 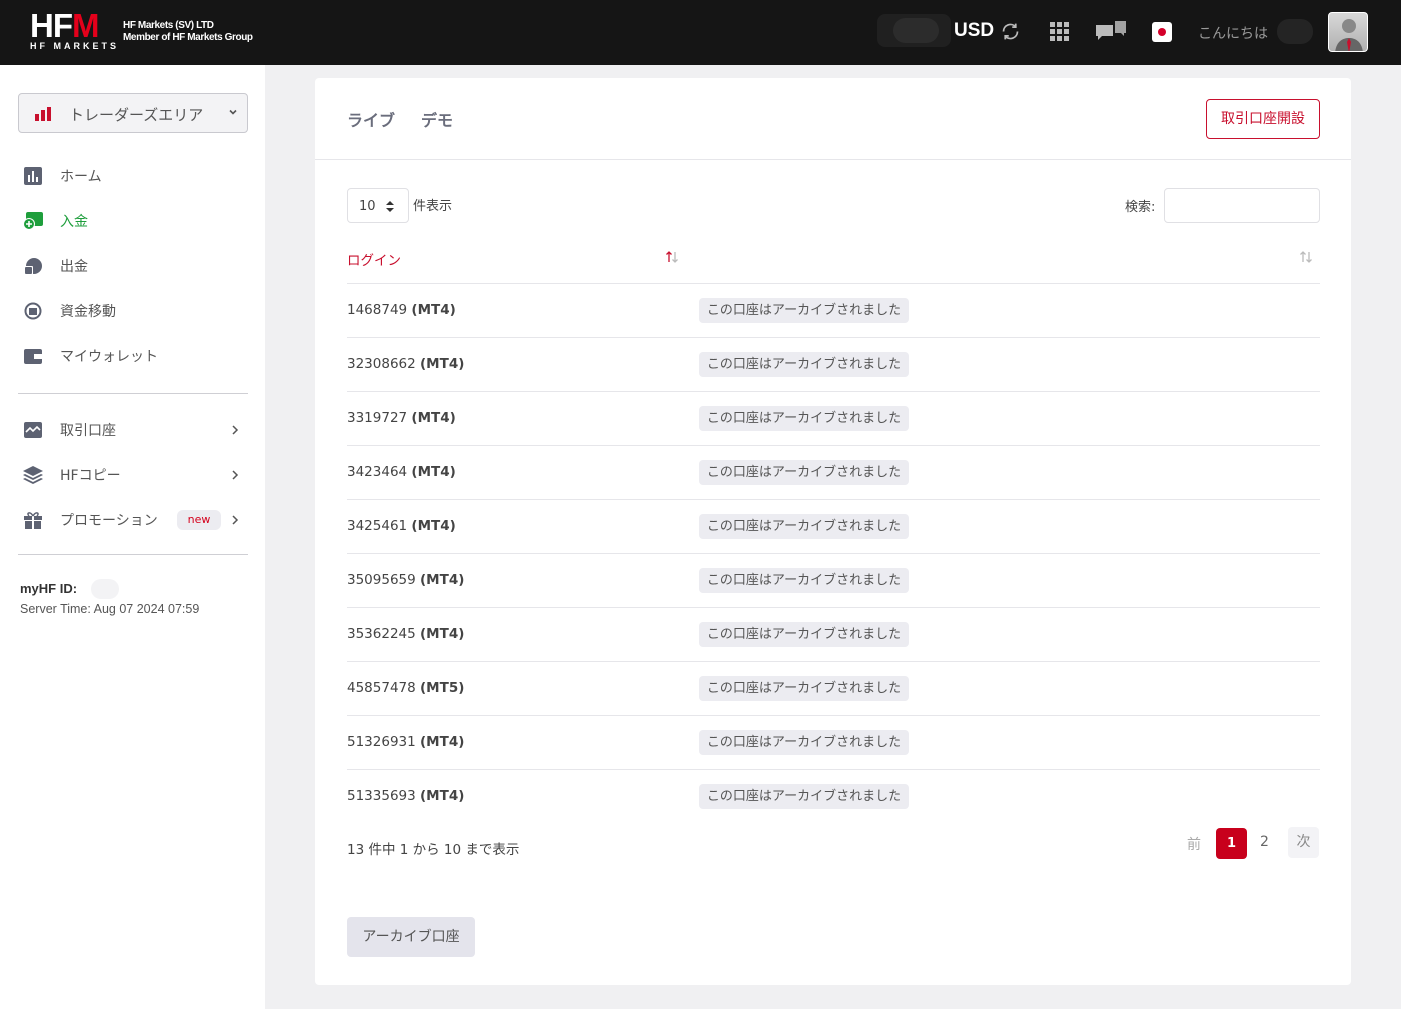 I want to click on server-time: Server Time: Aug 07 2024 07:59, so click(x=110, y=609).